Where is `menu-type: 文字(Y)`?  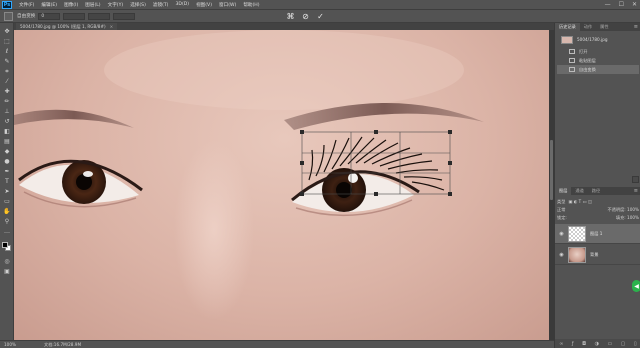 menu-type: 文字(Y) is located at coordinates (116, 5).